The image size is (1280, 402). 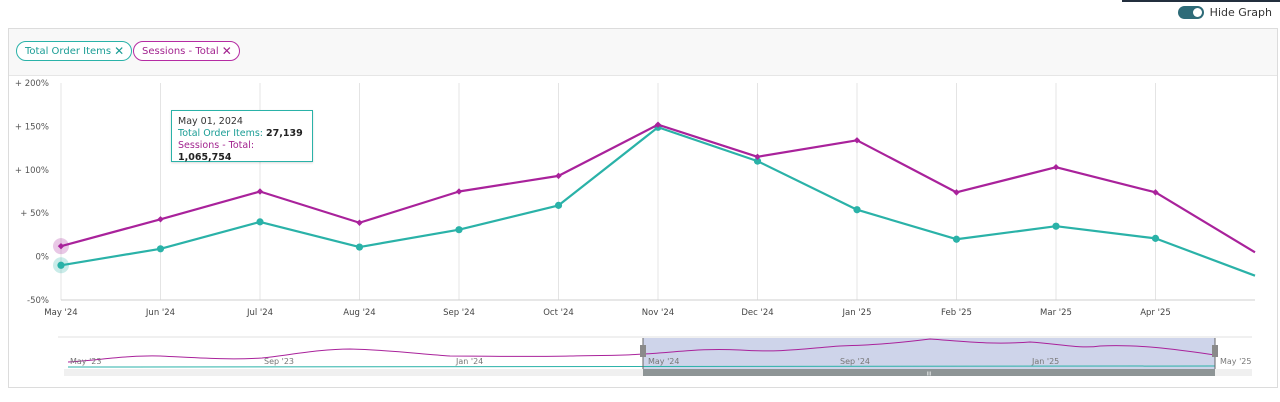 What do you see at coordinates (210, 121) in the screenshot?
I see `tooltip-date: May 01, 2024` at bounding box center [210, 121].